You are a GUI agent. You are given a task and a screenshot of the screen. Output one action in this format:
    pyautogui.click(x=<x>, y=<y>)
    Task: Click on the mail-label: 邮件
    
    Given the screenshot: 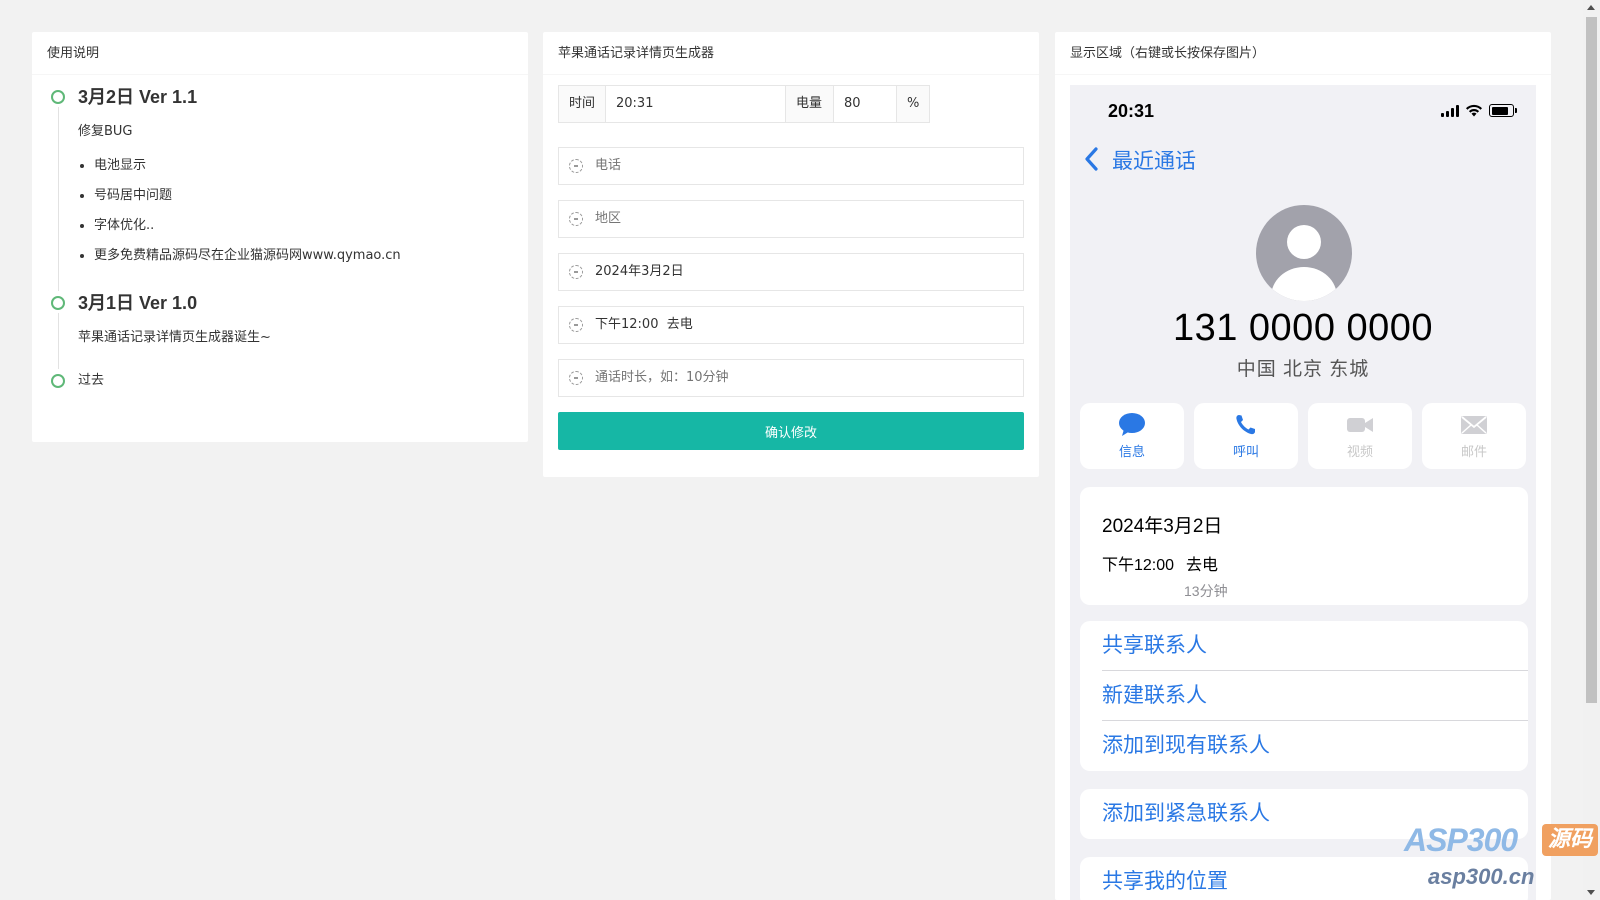 What is the action you would take?
    pyautogui.click(x=1473, y=451)
    